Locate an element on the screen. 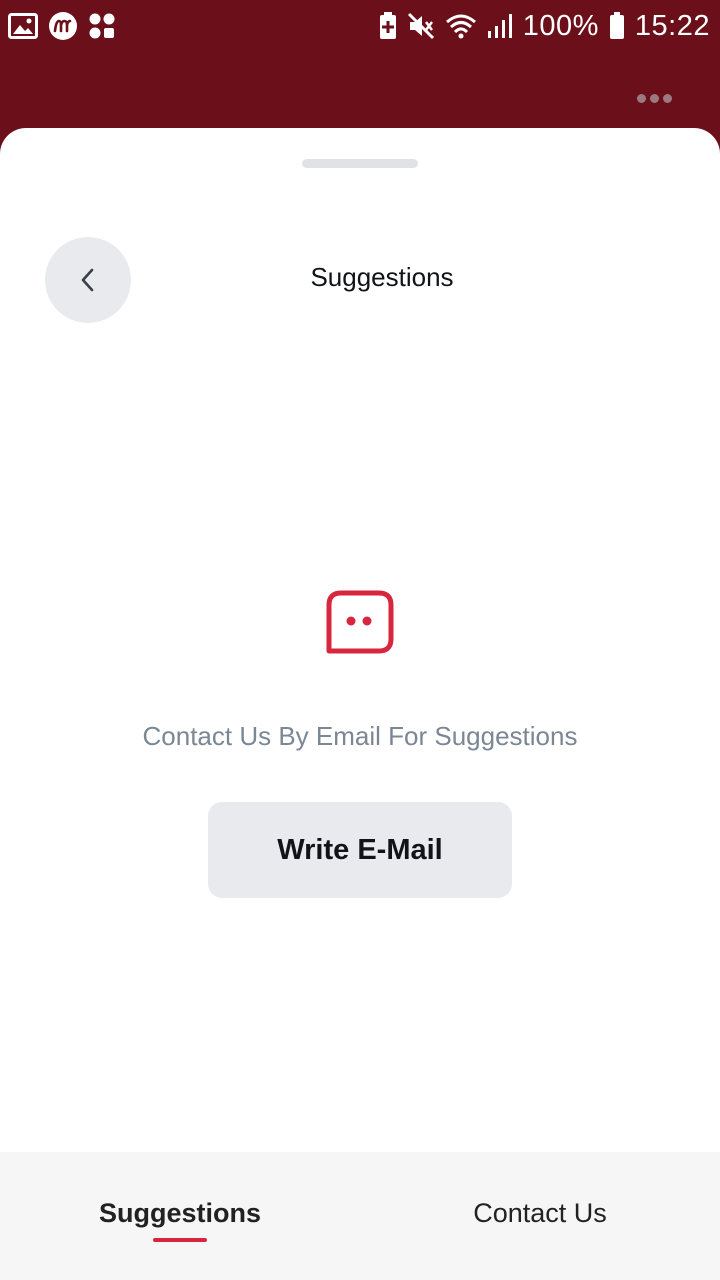 Image resolution: width=720 pixels, height=1280 pixels. wifi-icon is located at coordinates (461, 26).